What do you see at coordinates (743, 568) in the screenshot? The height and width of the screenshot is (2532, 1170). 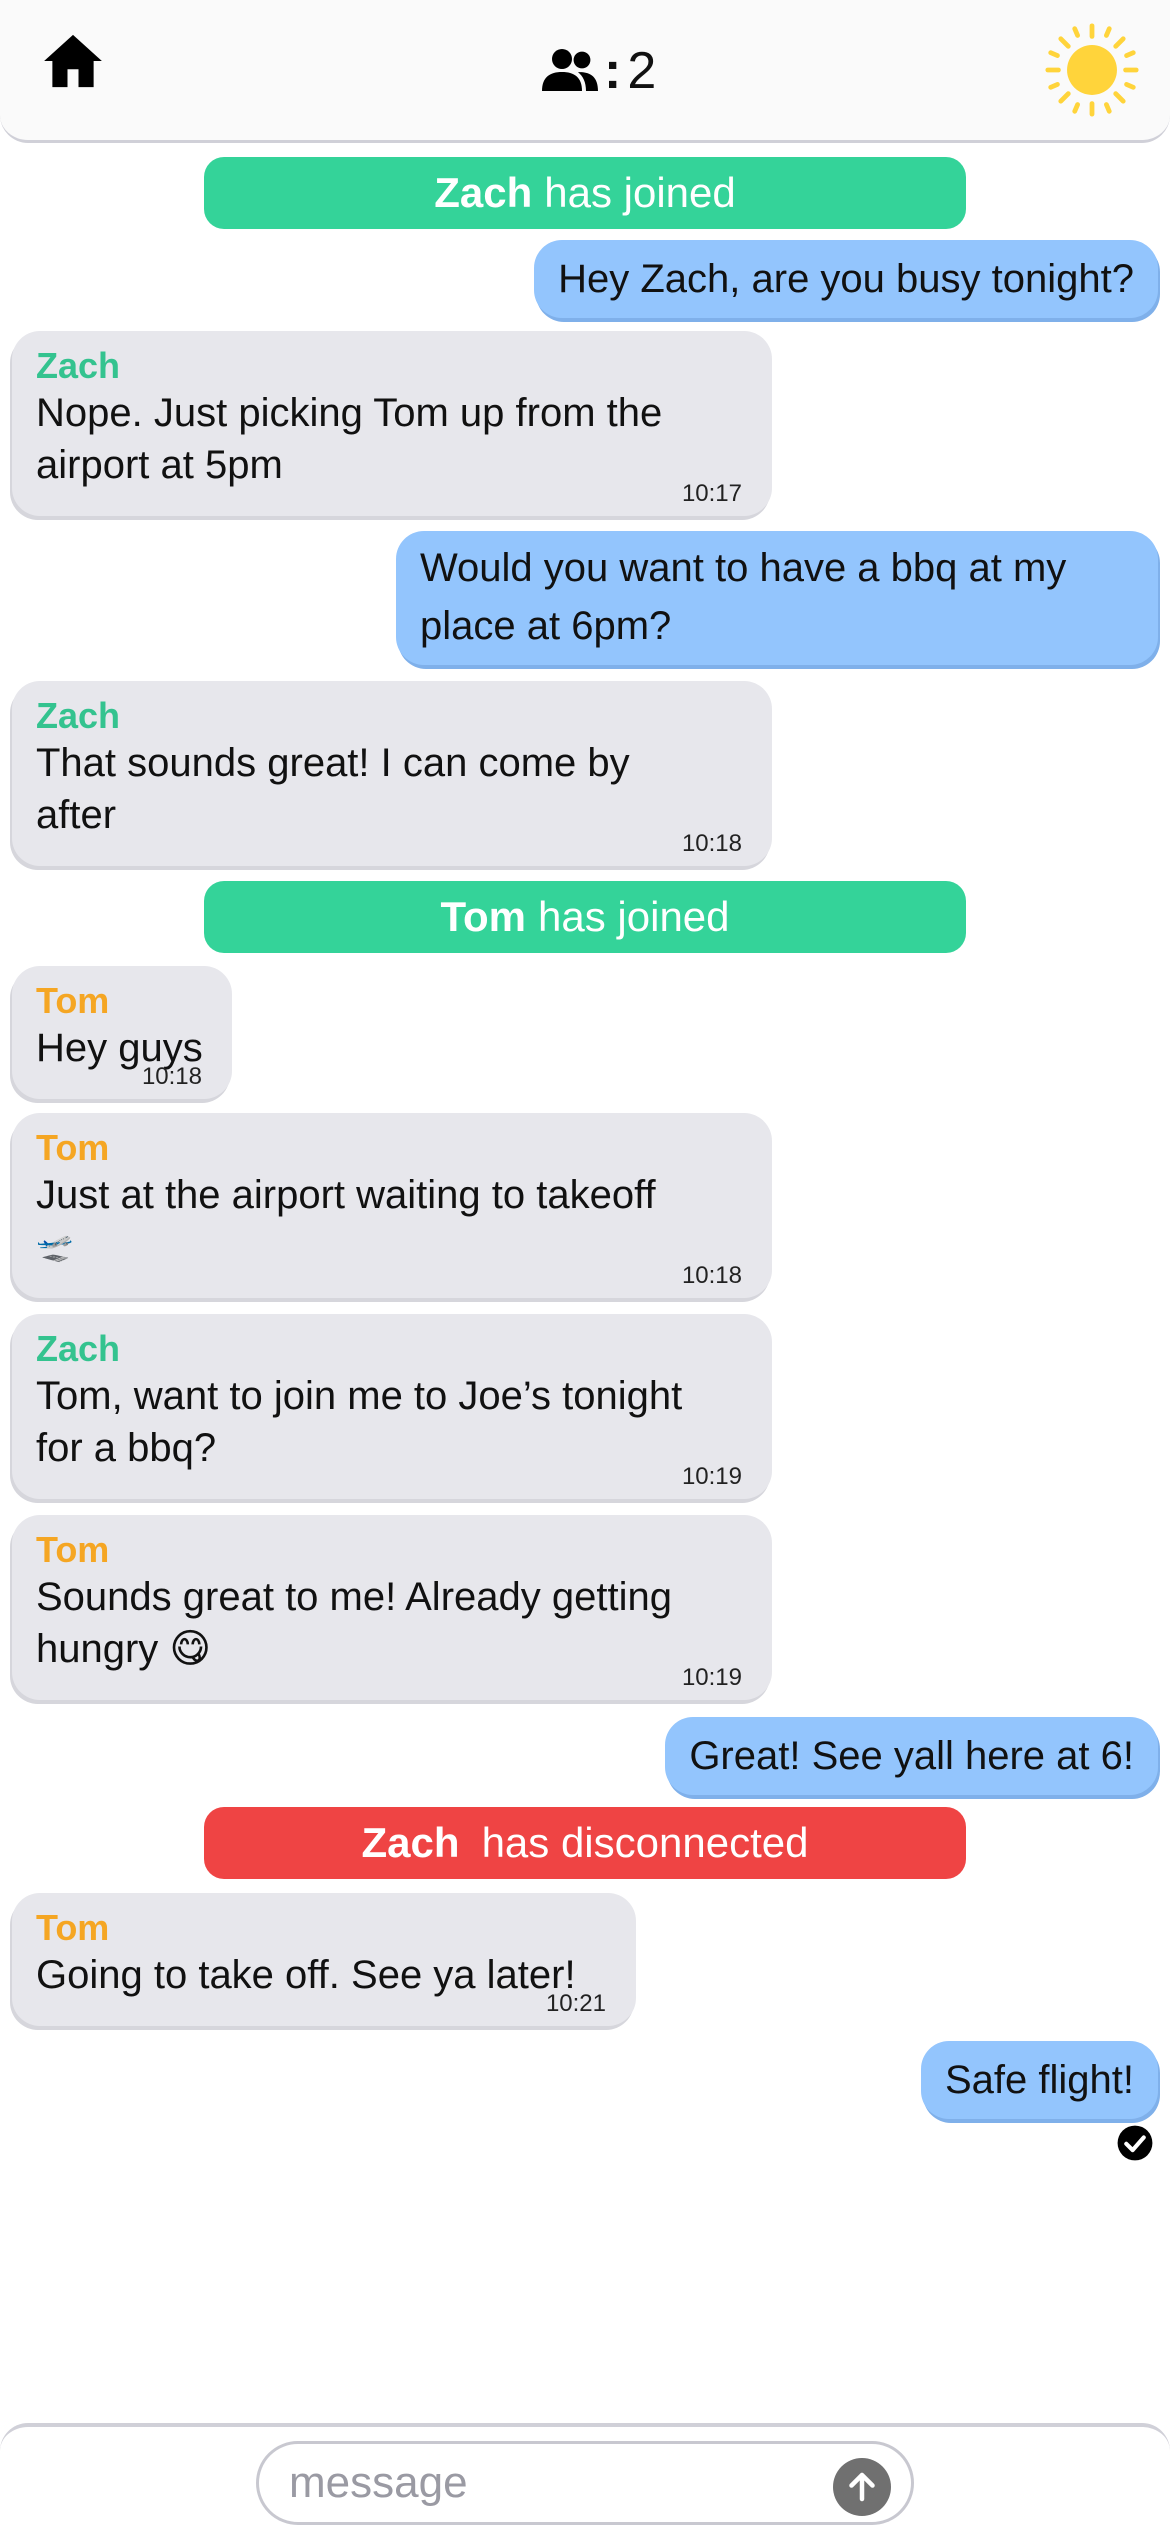 I see `message-text-line: Would you want to have a bbq at my` at bounding box center [743, 568].